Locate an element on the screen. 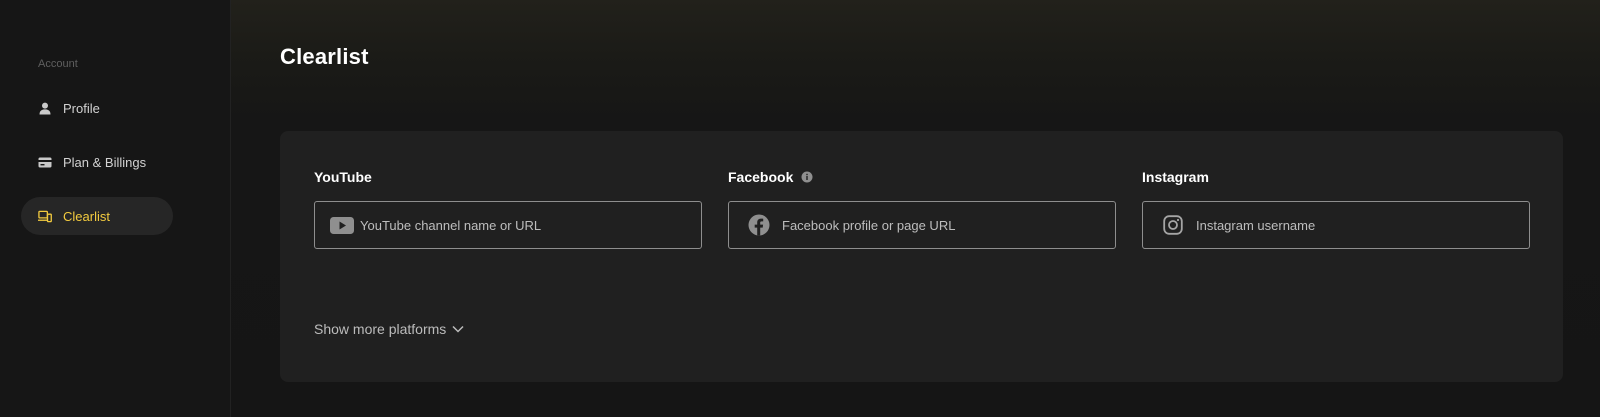 The width and height of the screenshot is (1600, 417). sidebar-item-profile: Profile is located at coordinates (97, 108).